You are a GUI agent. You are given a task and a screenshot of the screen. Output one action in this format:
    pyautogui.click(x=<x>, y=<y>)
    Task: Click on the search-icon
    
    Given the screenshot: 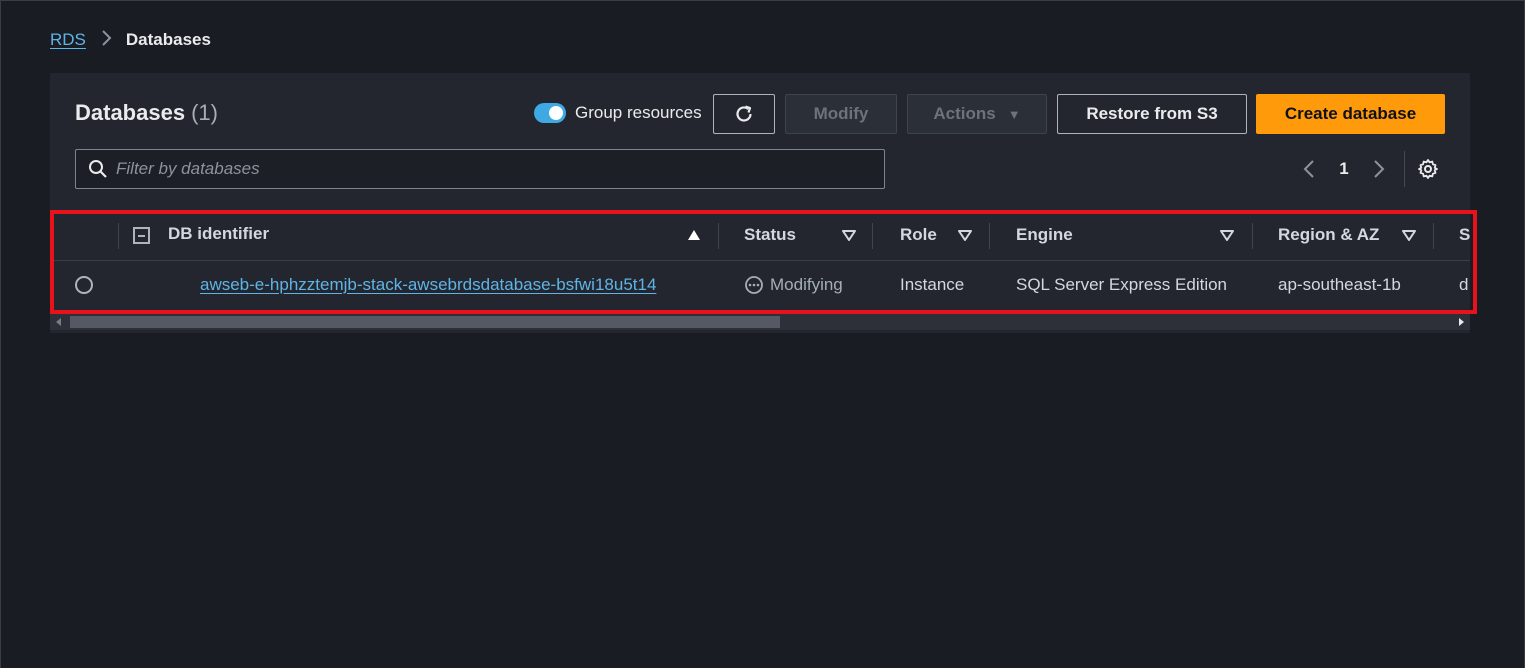 What is the action you would take?
    pyautogui.click(x=98, y=169)
    